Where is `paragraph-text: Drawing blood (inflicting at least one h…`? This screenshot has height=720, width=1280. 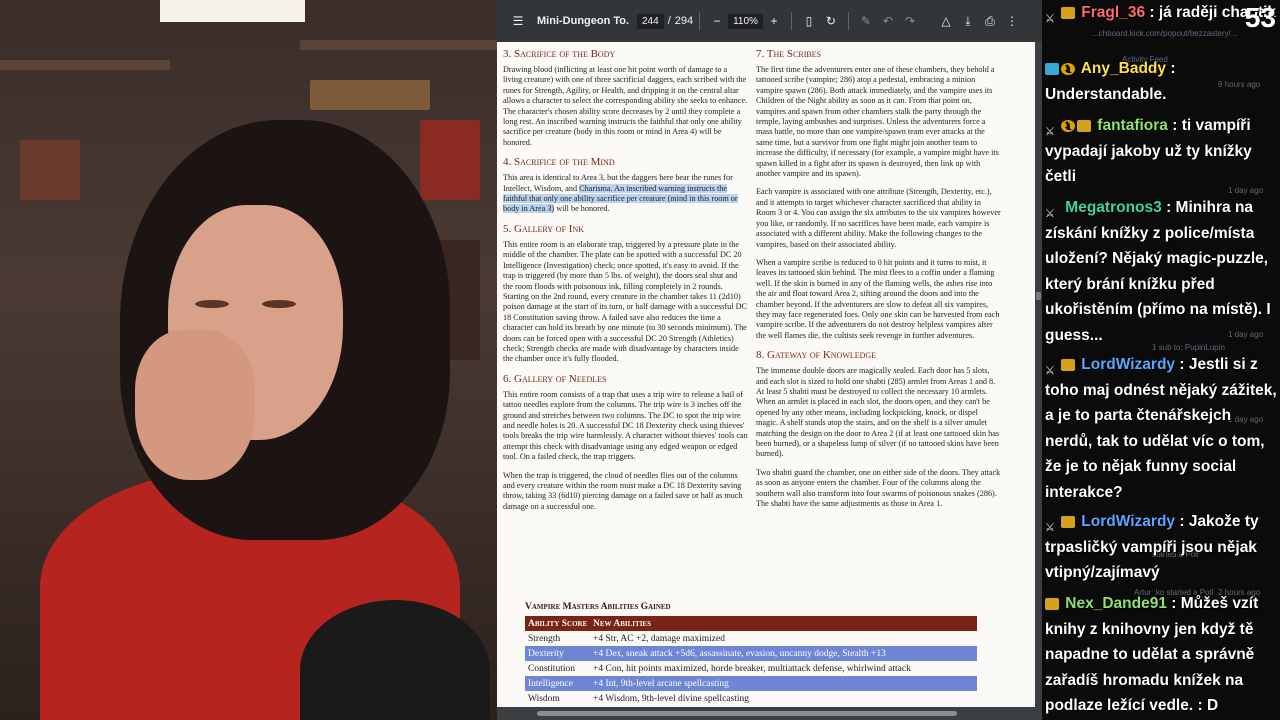 paragraph-text: Drawing blood (inflicting at least one h… is located at coordinates (625, 106).